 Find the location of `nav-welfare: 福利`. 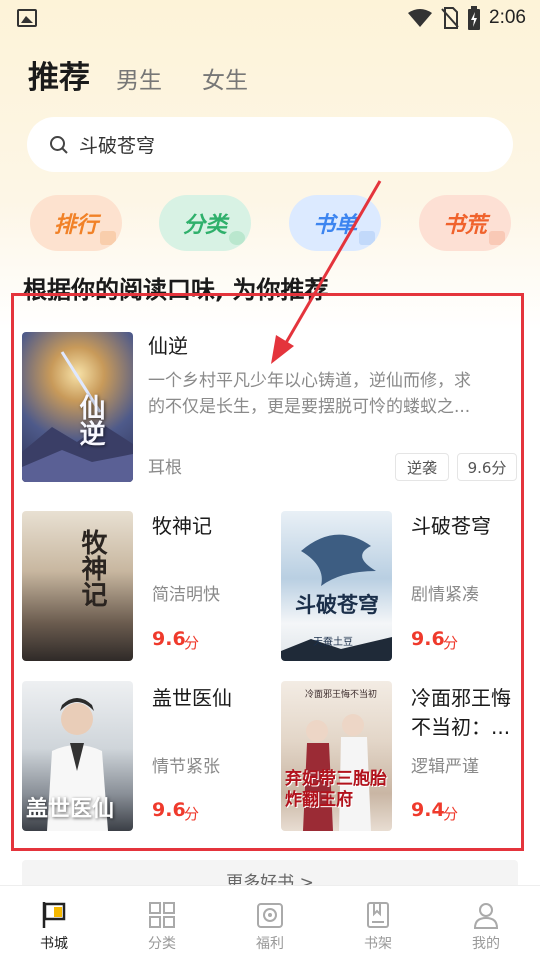

nav-welfare: 福利 is located at coordinates (270, 923).